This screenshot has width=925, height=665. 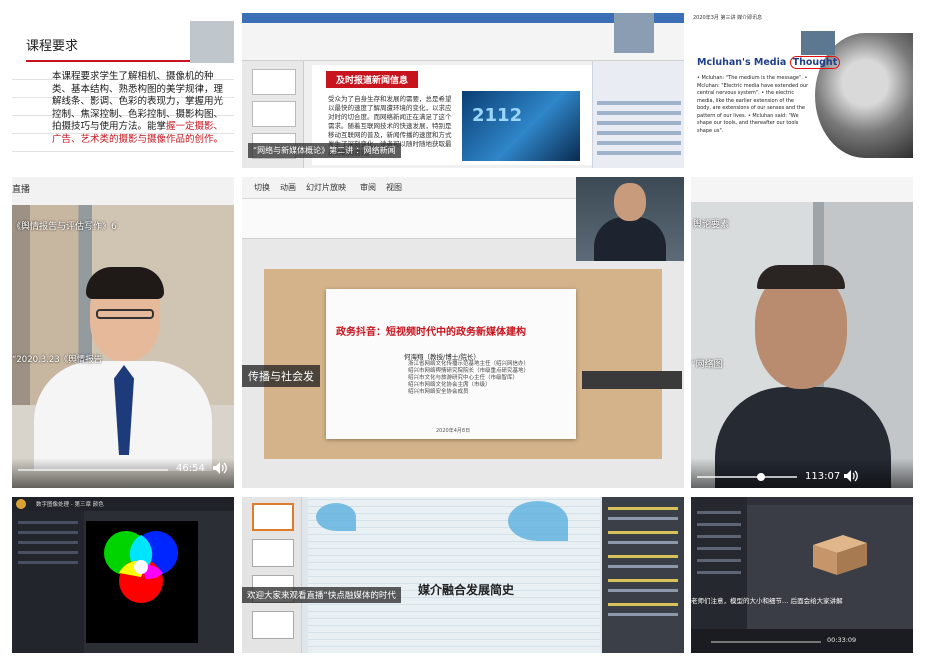 What do you see at coordinates (123, 504) in the screenshot?
I see `app-title-bar: 数字图像处理 - 第三章 颜色` at bounding box center [123, 504].